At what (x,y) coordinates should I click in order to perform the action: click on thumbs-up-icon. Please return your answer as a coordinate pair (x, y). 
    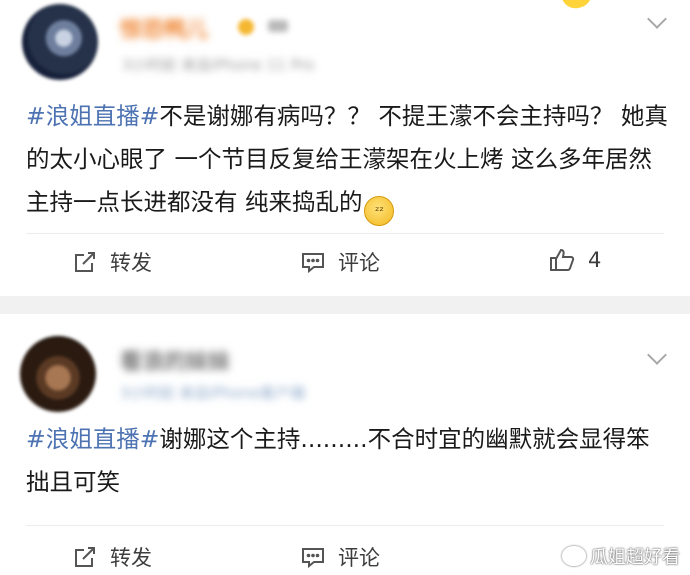
    Looking at the image, I should click on (562, 260).